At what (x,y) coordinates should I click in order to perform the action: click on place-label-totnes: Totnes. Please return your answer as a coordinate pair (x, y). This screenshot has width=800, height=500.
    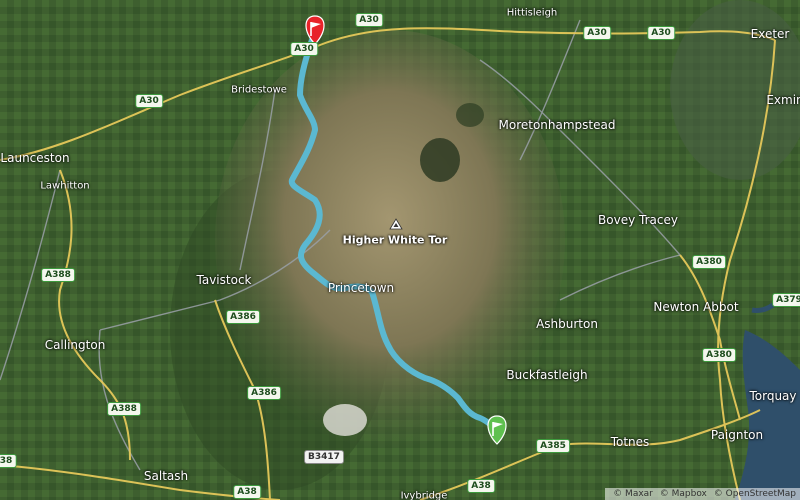
    Looking at the image, I should click on (630, 442).